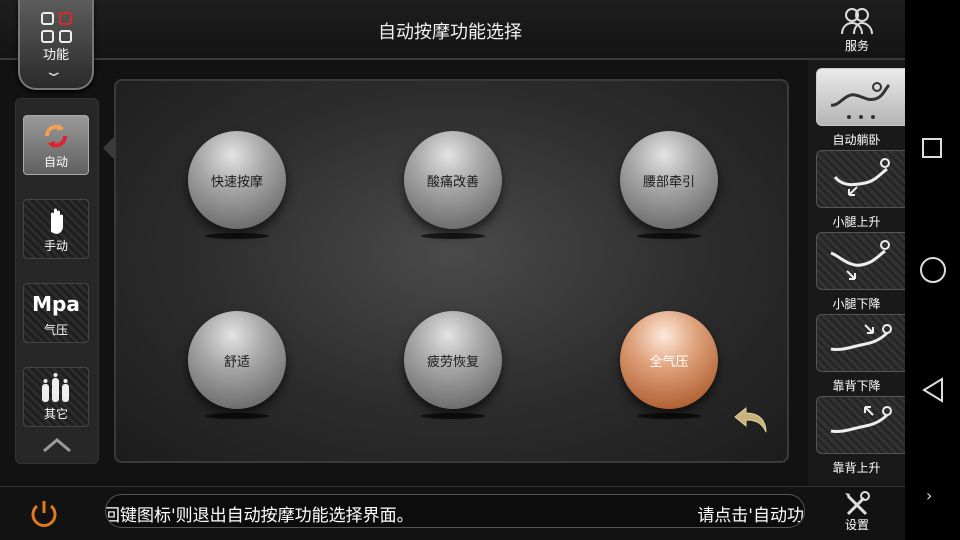  I want to click on function-menu-button: 功能 ⌄, so click(56, 45).